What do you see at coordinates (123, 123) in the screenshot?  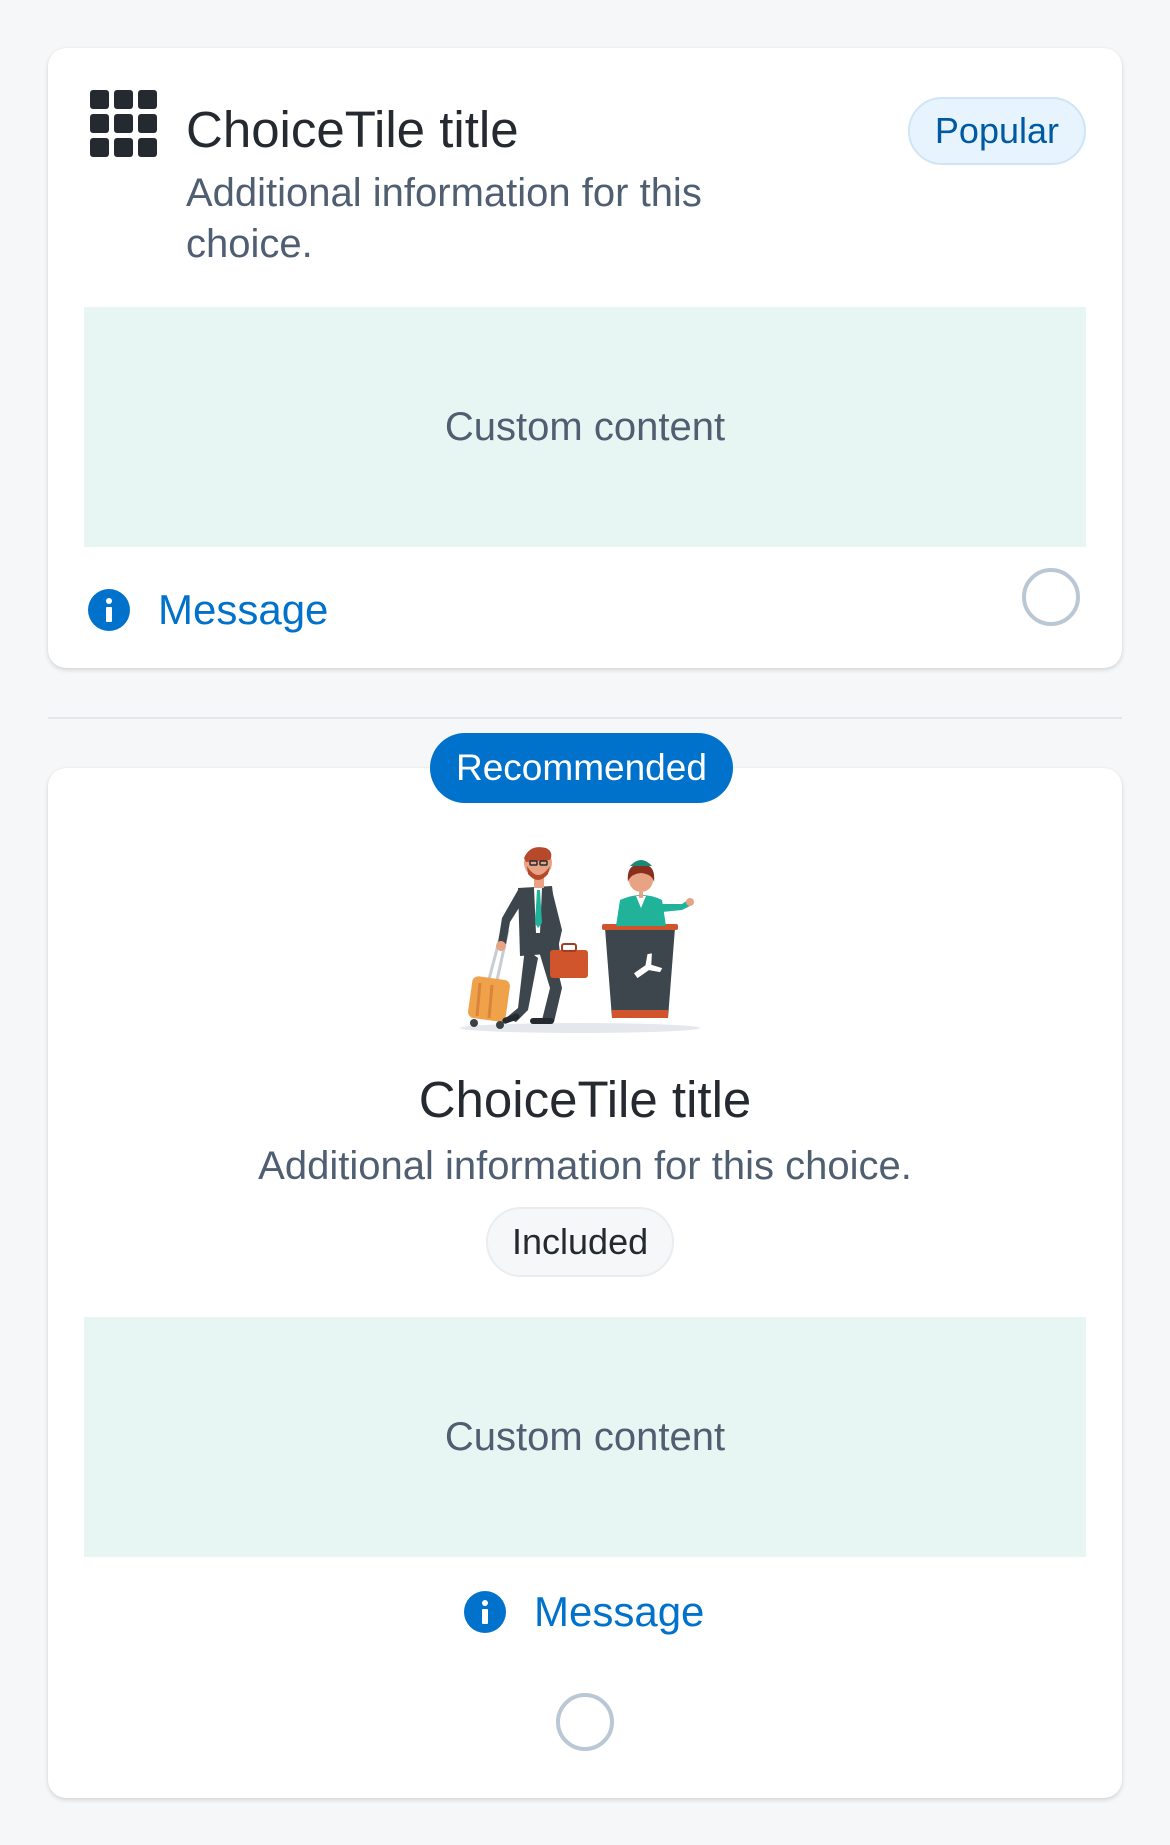 I see `grid-icon` at bounding box center [123, 123].